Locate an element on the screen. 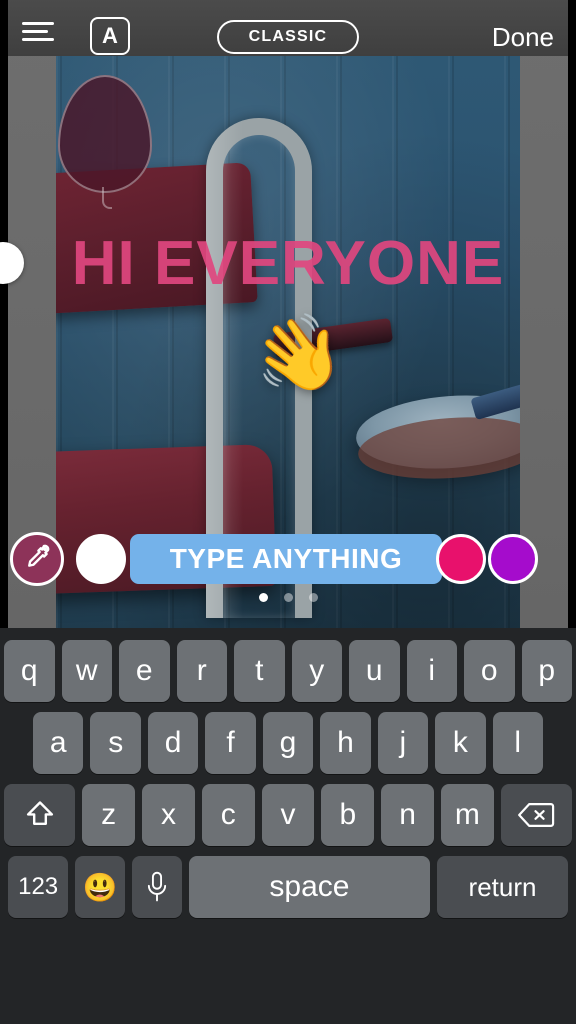 This screenshot has height=1024, width=576. font-style-label: CLASSIC is located at coordinates (288, 36).